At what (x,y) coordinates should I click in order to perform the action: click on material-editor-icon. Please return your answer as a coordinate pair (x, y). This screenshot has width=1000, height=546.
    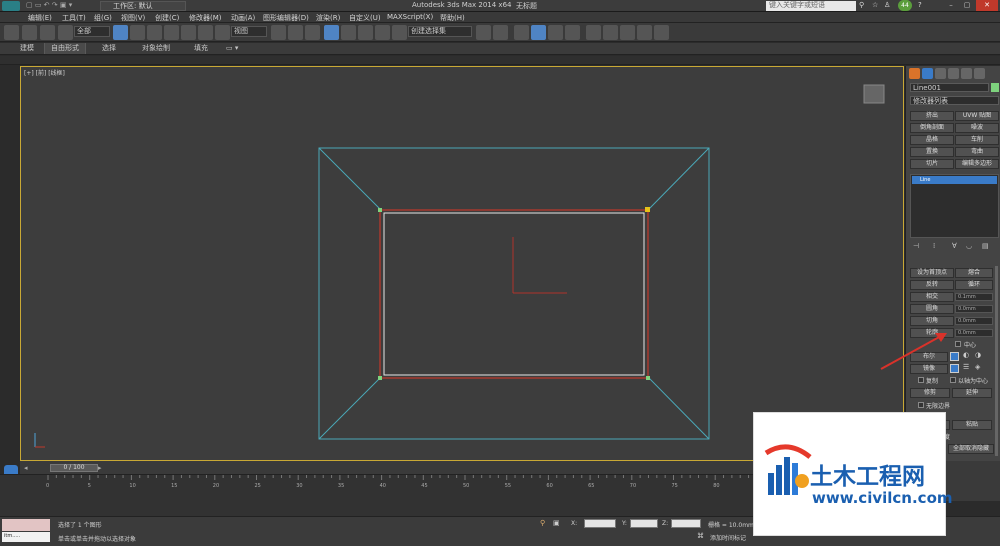
    Looking at the image, I should click on (593, 32).